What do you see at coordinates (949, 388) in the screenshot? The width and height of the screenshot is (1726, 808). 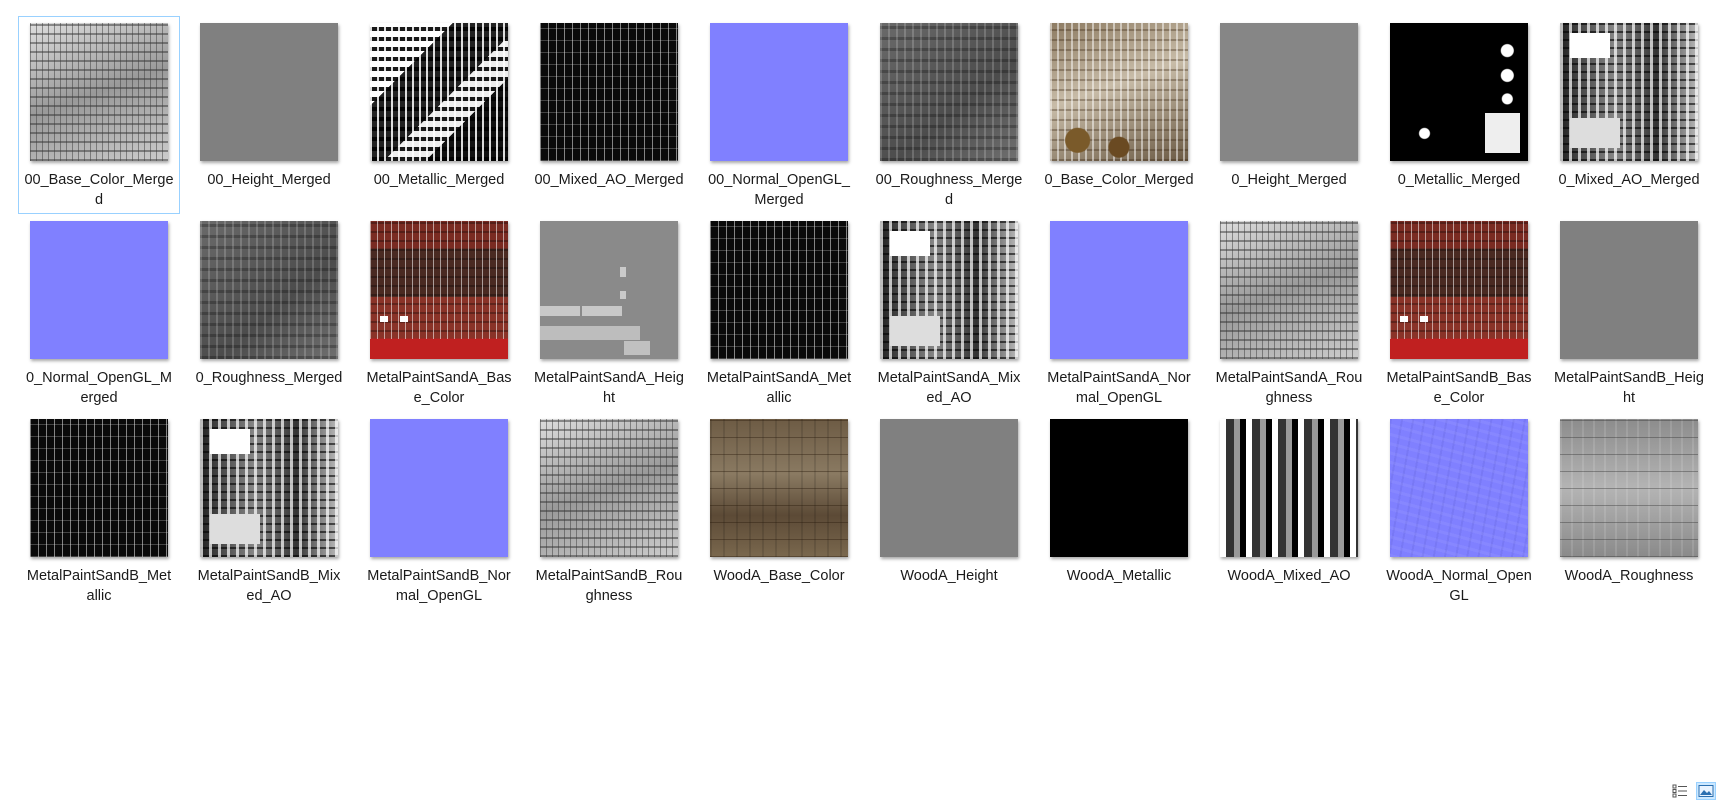 I see `file-name: MetalPaintSandA_Mixed_AO` at bounding box center [949, 388].